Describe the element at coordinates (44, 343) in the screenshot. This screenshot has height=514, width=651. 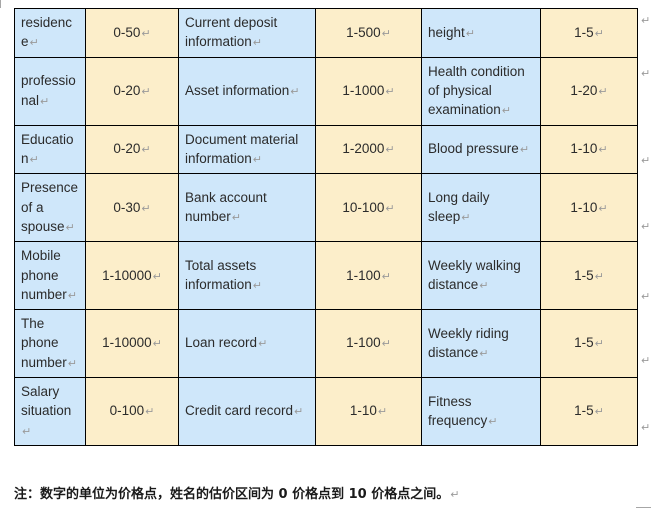
I see `cell-text: The phone number` at that location.